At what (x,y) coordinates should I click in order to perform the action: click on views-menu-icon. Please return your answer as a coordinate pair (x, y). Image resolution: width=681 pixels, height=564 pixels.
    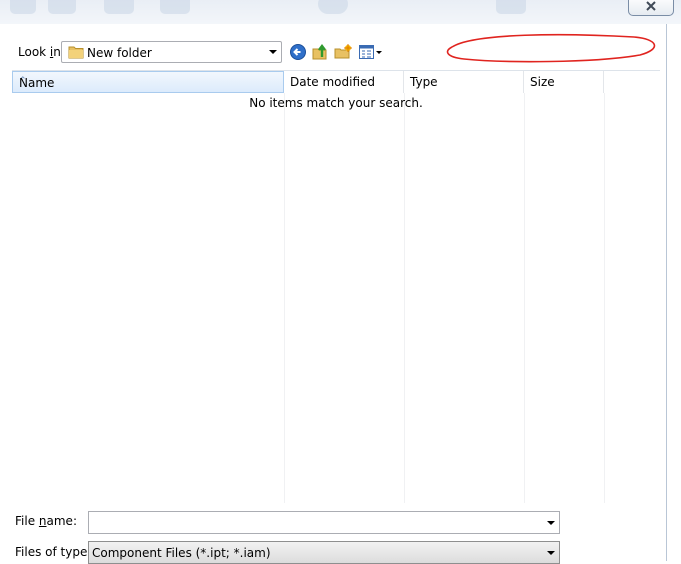
    Looking at the image, I should click on (371, 52).